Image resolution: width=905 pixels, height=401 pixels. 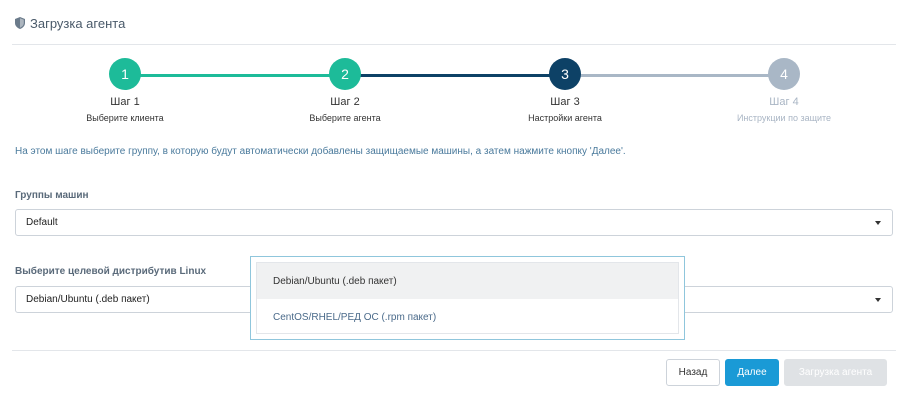 I want to click on step-2-subtitle: Выберите агента, so click(x=345, y=118).